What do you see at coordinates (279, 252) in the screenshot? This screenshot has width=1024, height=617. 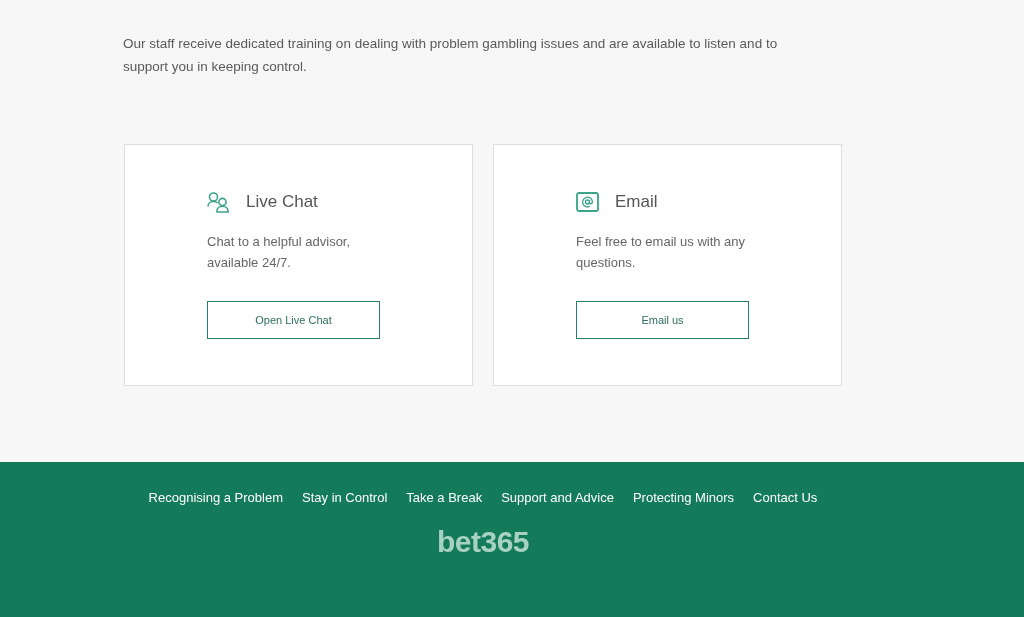 I see `card-description: Chat to a helpful advisor, available 24/7.` at bounding box center [279, 252].